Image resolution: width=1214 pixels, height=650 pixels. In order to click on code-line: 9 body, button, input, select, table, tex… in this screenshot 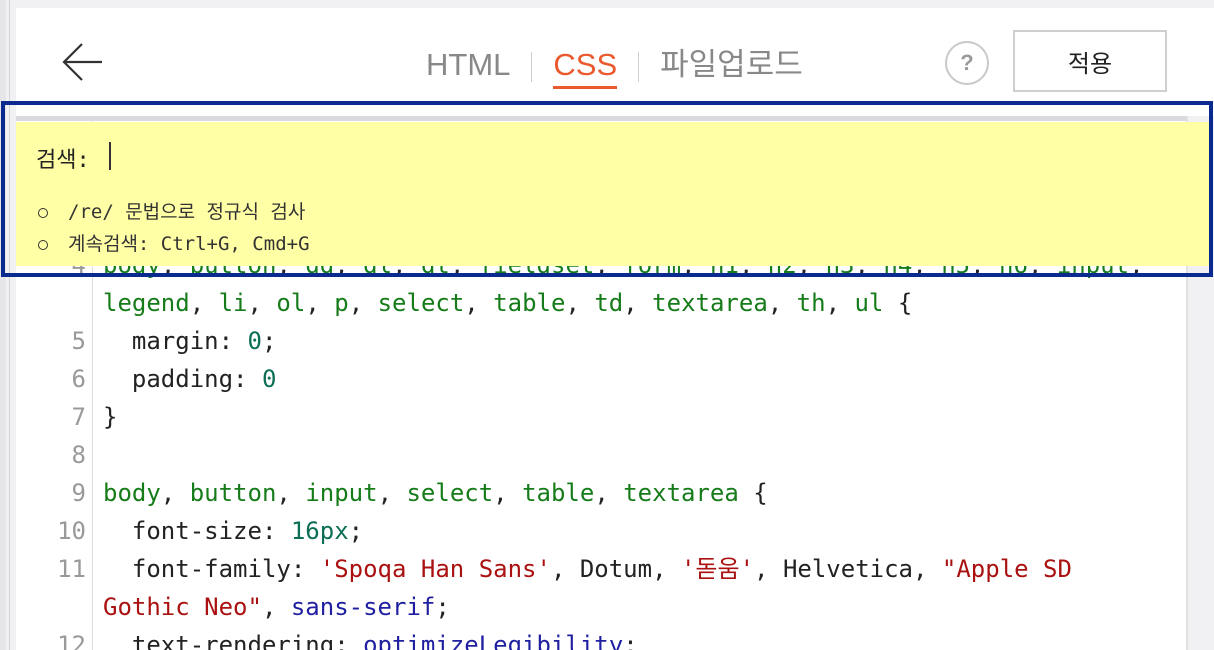, I will do `click(601, 493)`.